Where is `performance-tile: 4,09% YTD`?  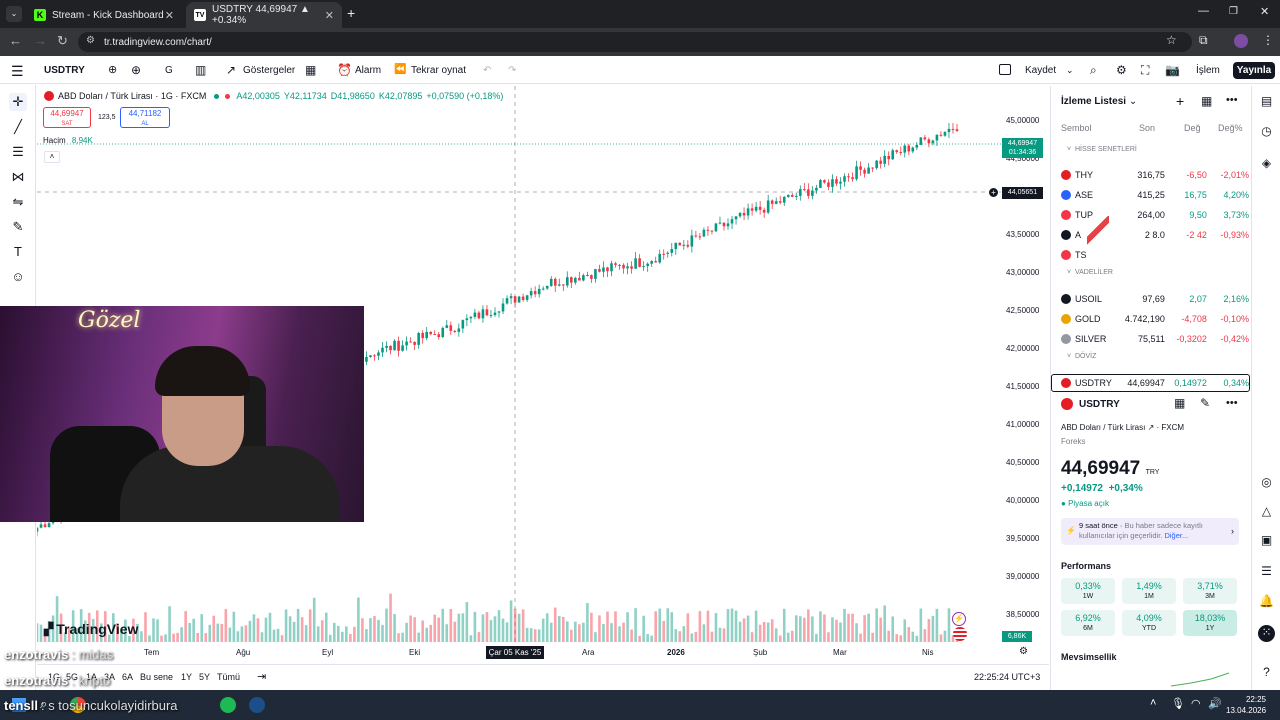 performance-tile: 4,09% YTD is located at coordinates (1149, 623).